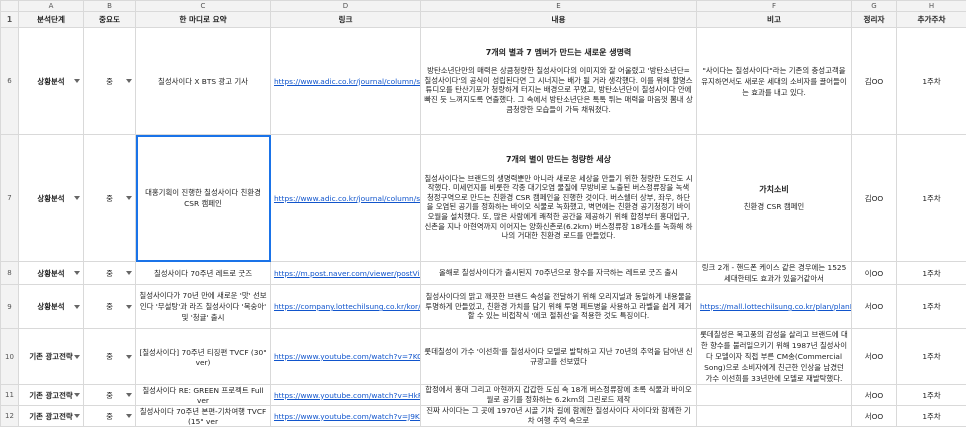 Image resolution: width=966 pixels, height=427 pixels. What do you see at coordinates (346, 6) in the screenshot?
I see `column-header-d: D` at bounding box center [346, 6].